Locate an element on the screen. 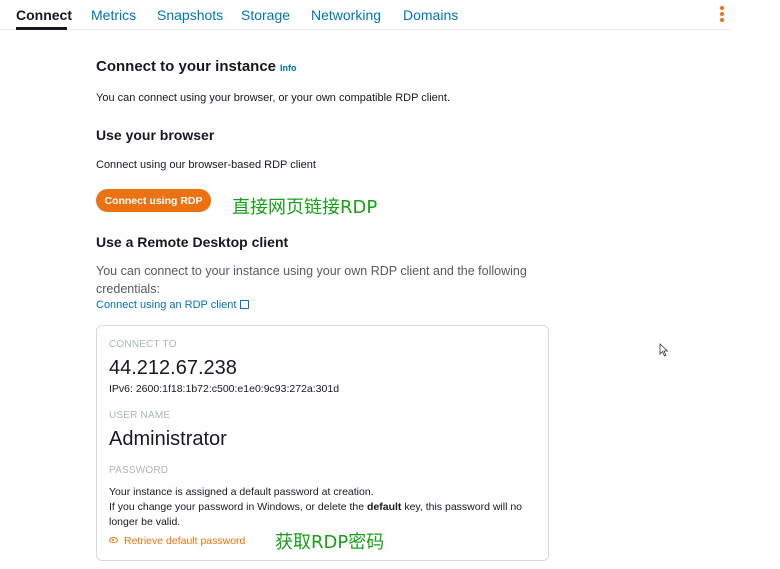  connect-to-label: CONNECT TO is located at coordinates (143, 344).